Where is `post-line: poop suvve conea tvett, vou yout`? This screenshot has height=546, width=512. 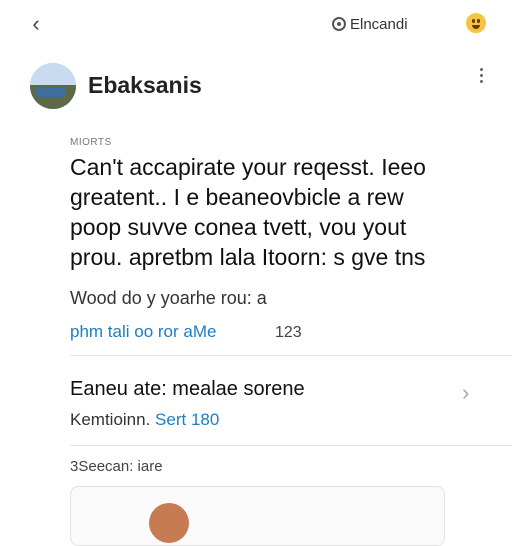 post-line: poop suvve conea tvett, vou yout is located at coordinates (238, 227).